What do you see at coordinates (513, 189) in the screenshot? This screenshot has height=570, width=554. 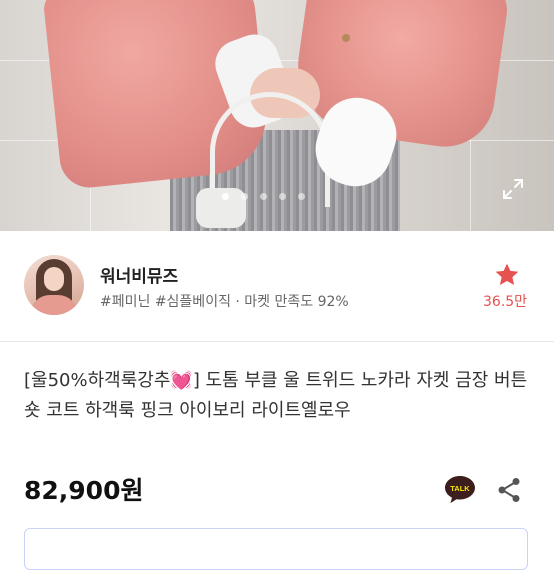 I see `expand-icon` at bounding box center [513, 189].